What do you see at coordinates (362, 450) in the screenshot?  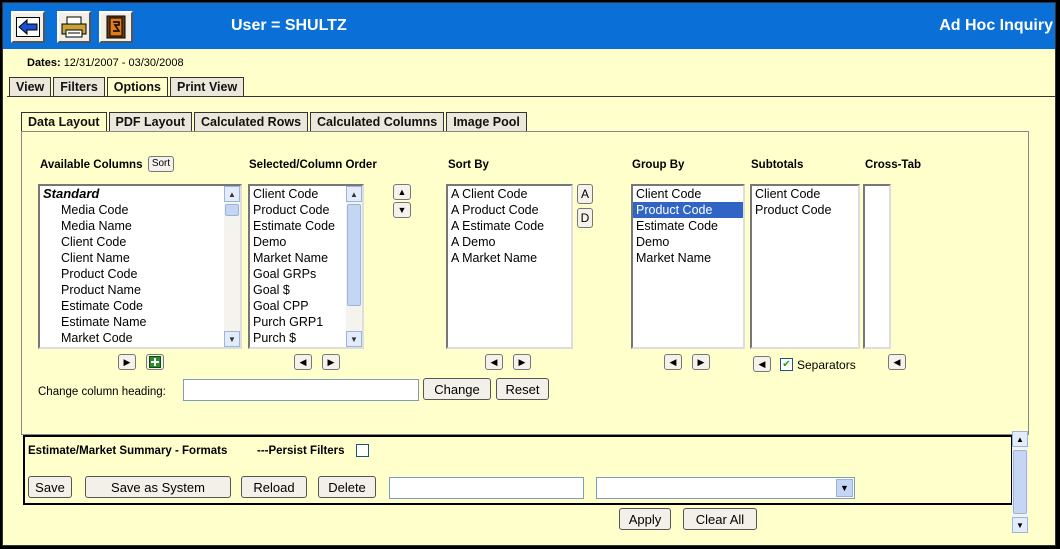 I see `persist-filters-checkbox` at bounding box center [362, 450].